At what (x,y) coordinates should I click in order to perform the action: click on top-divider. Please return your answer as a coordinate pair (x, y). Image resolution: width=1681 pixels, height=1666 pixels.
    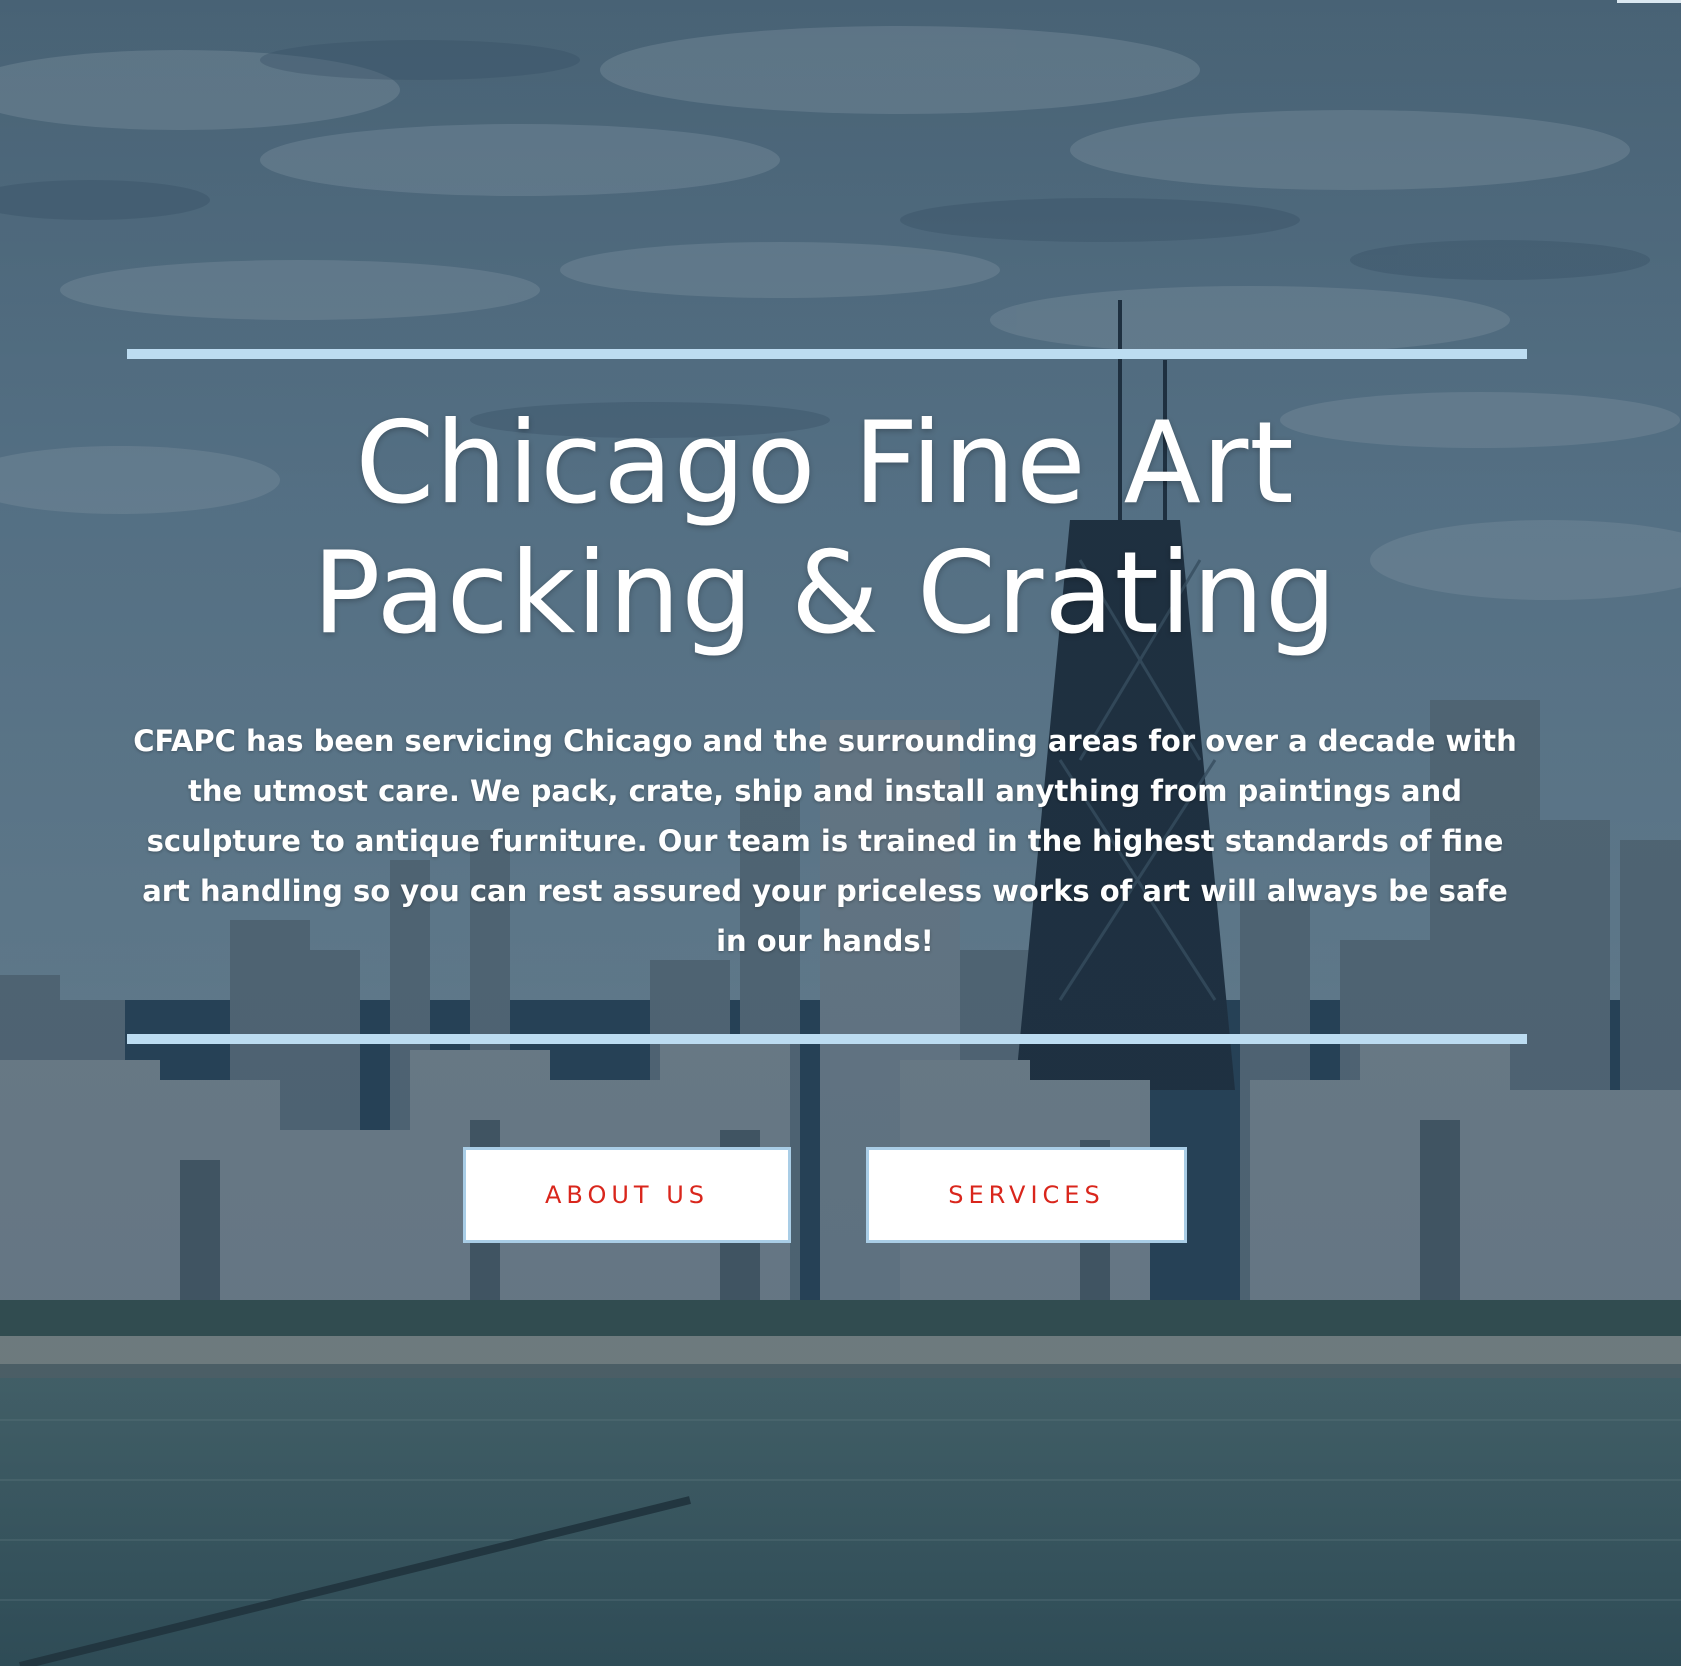
    Looking at the image, I should click on (827, 354).